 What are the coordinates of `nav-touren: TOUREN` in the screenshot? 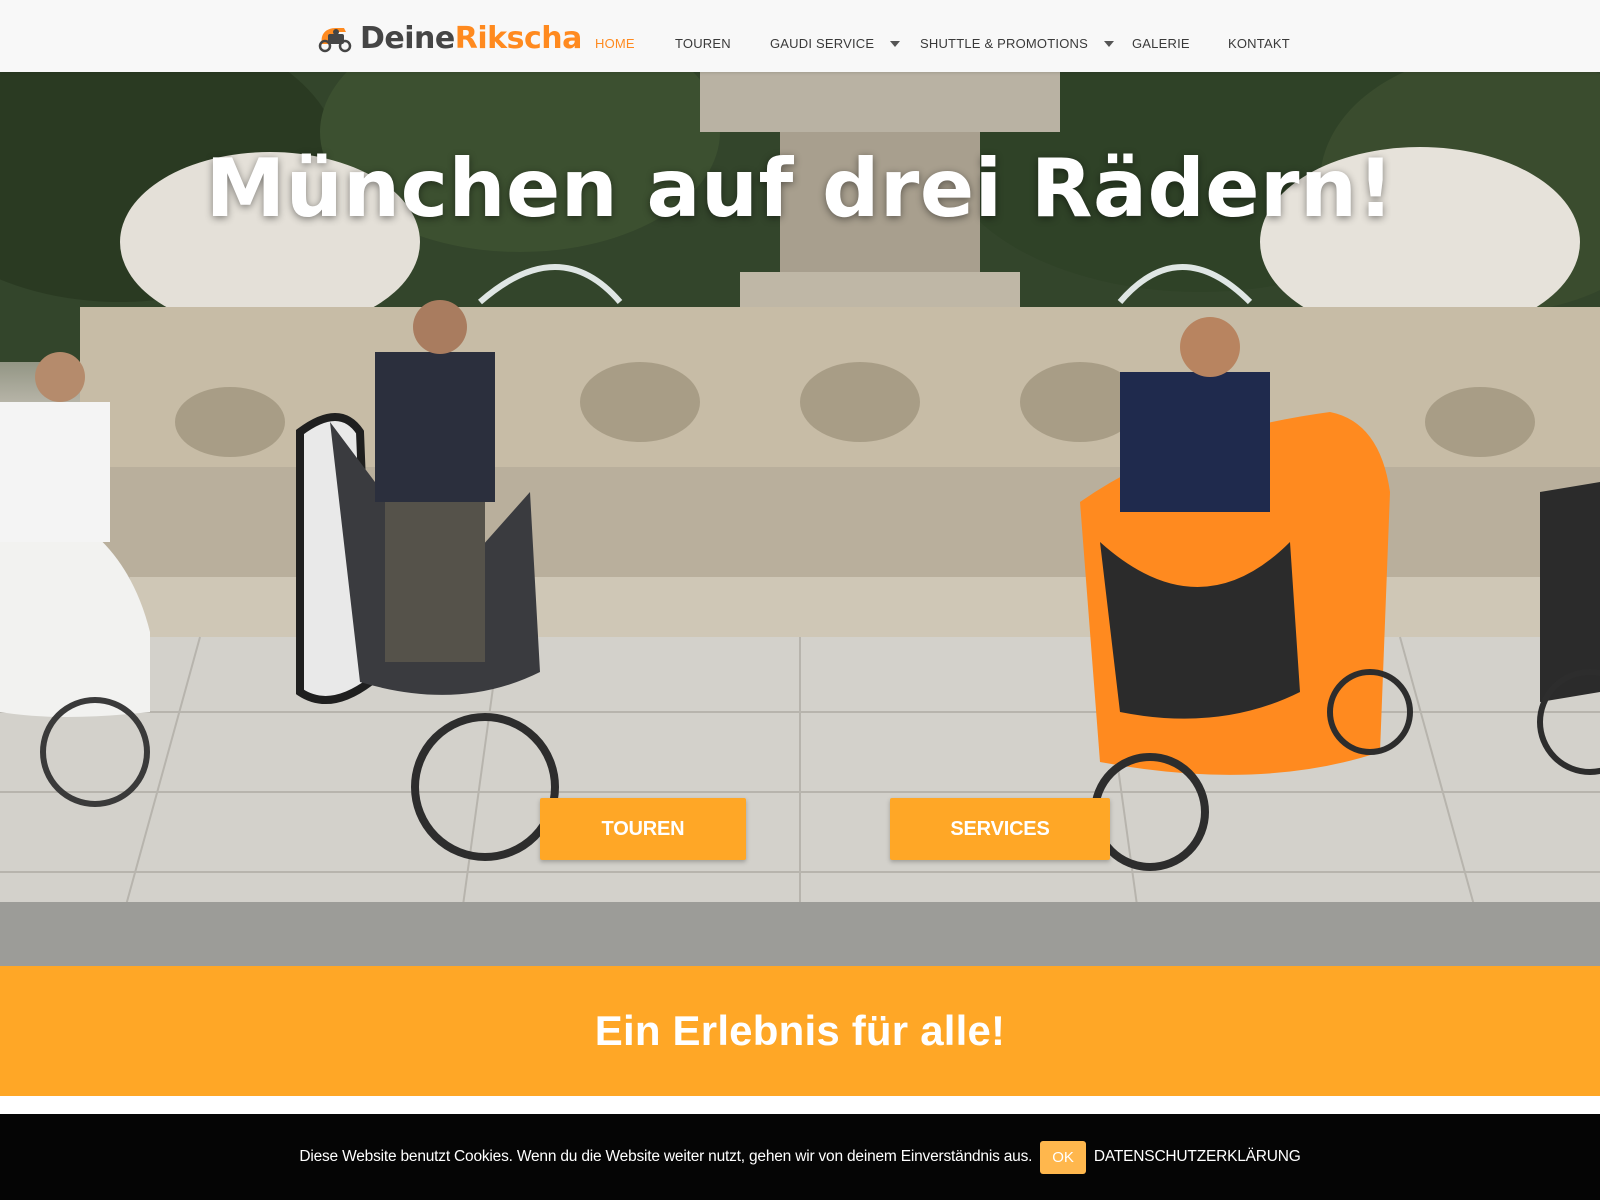 It's located at (703, 43).